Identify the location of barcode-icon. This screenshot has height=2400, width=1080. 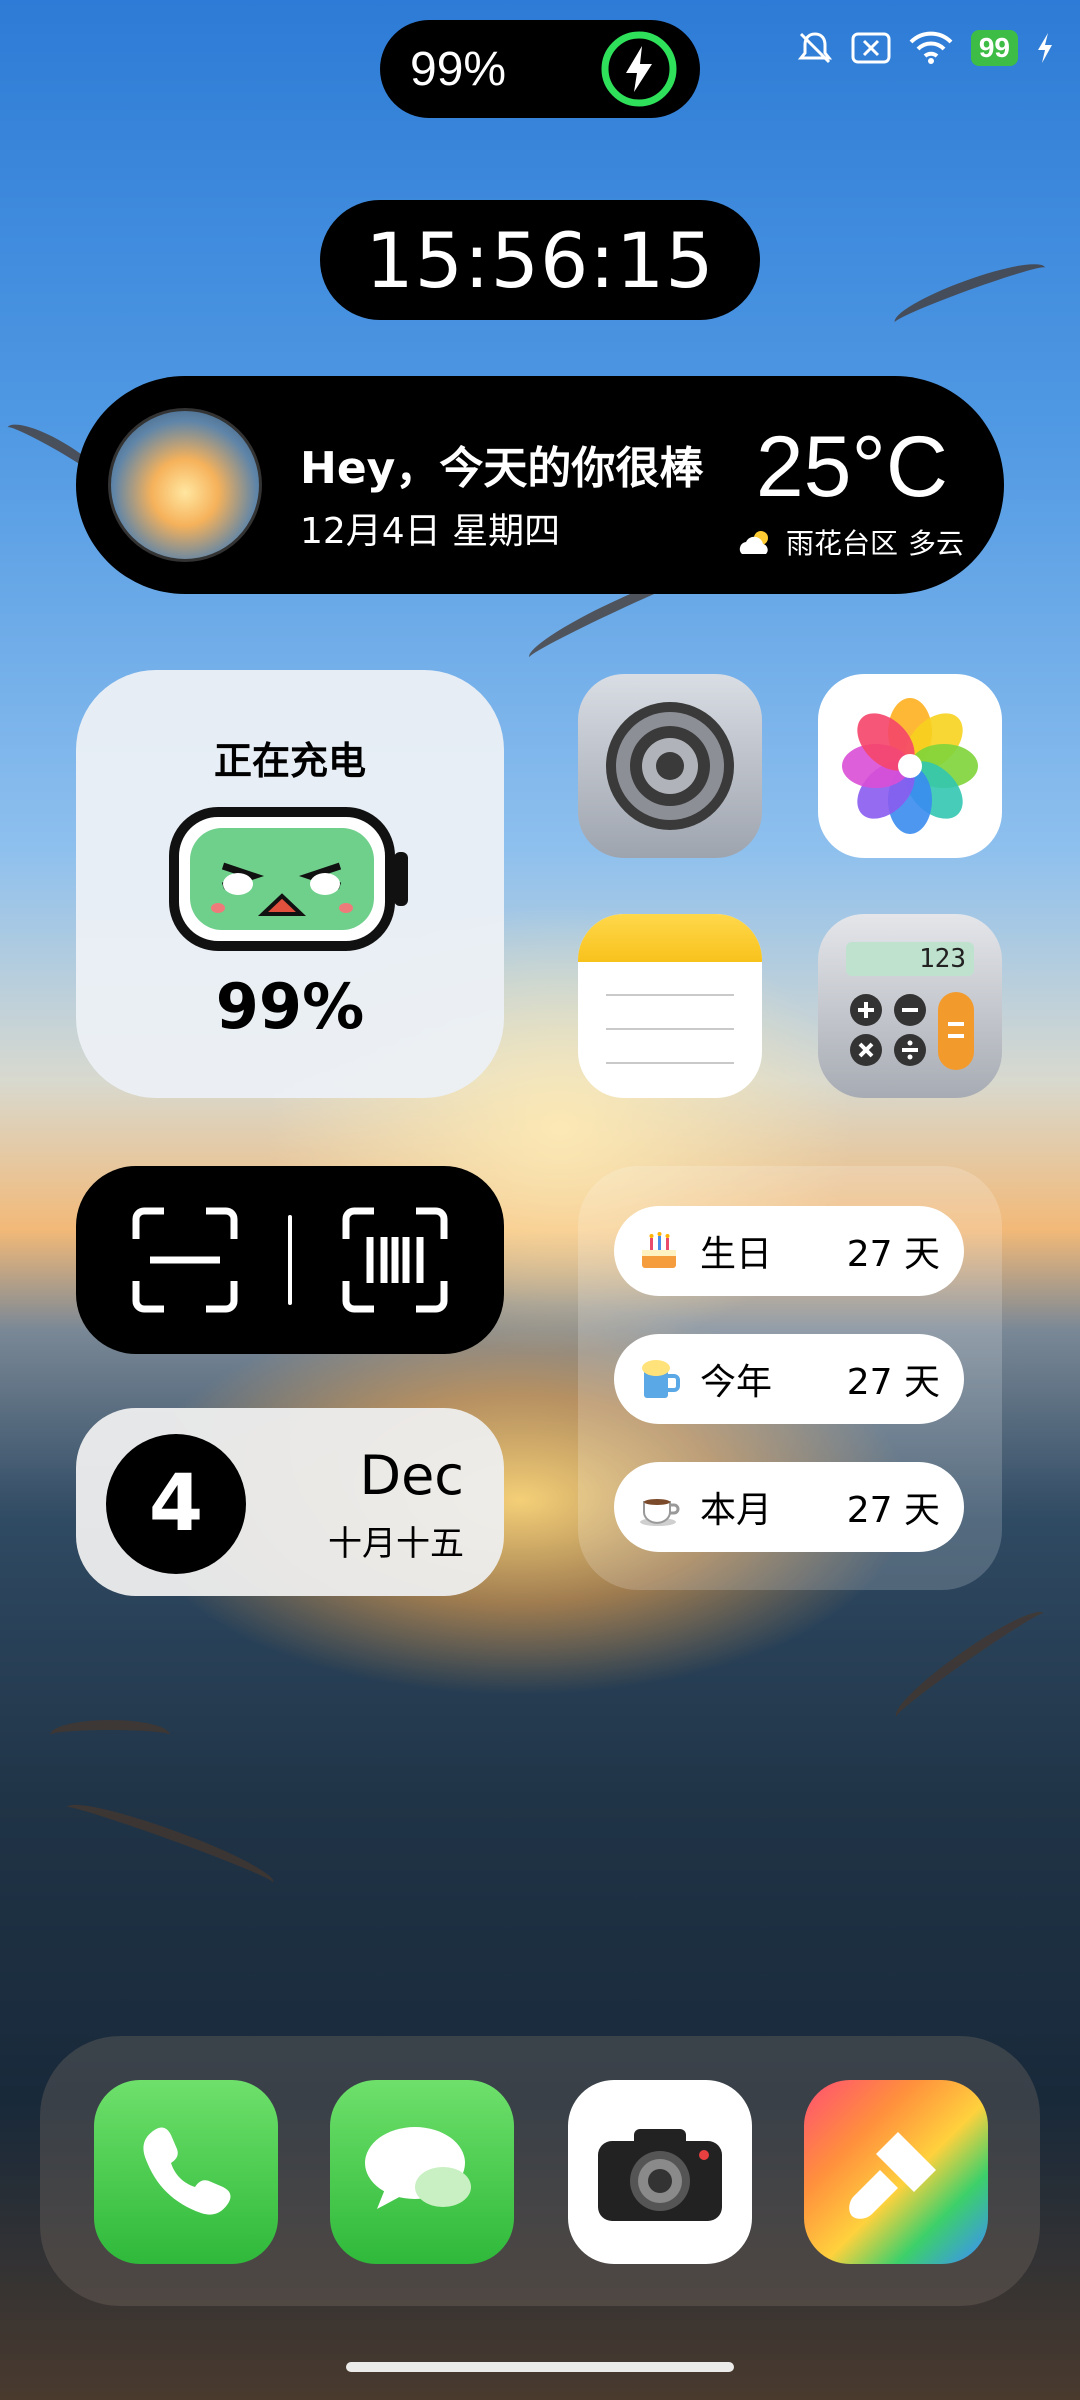
(395, 1260).